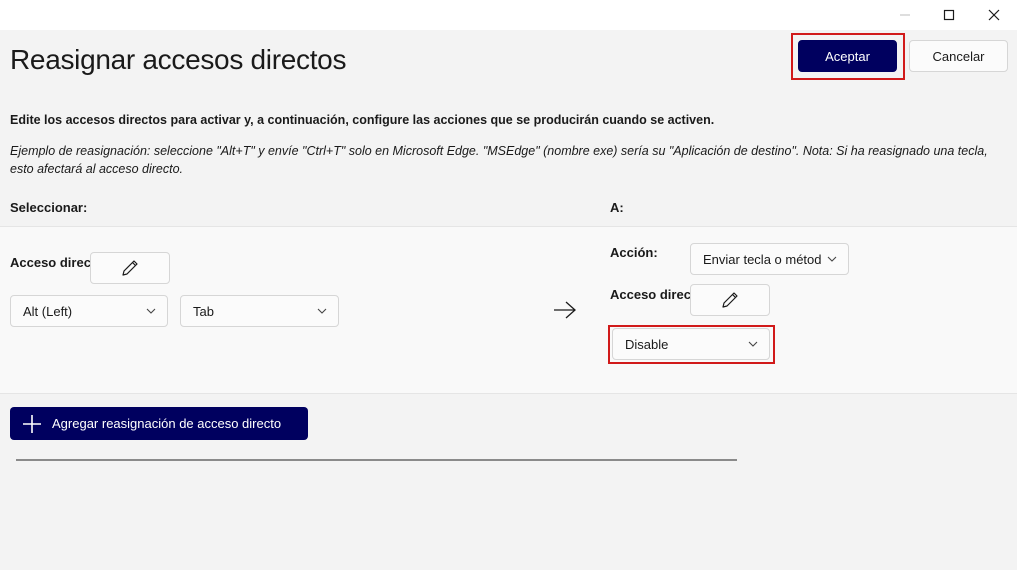 The width and height of the screenshot is (1017, 570). I want to click on to-header: A:, so click(617, 207).